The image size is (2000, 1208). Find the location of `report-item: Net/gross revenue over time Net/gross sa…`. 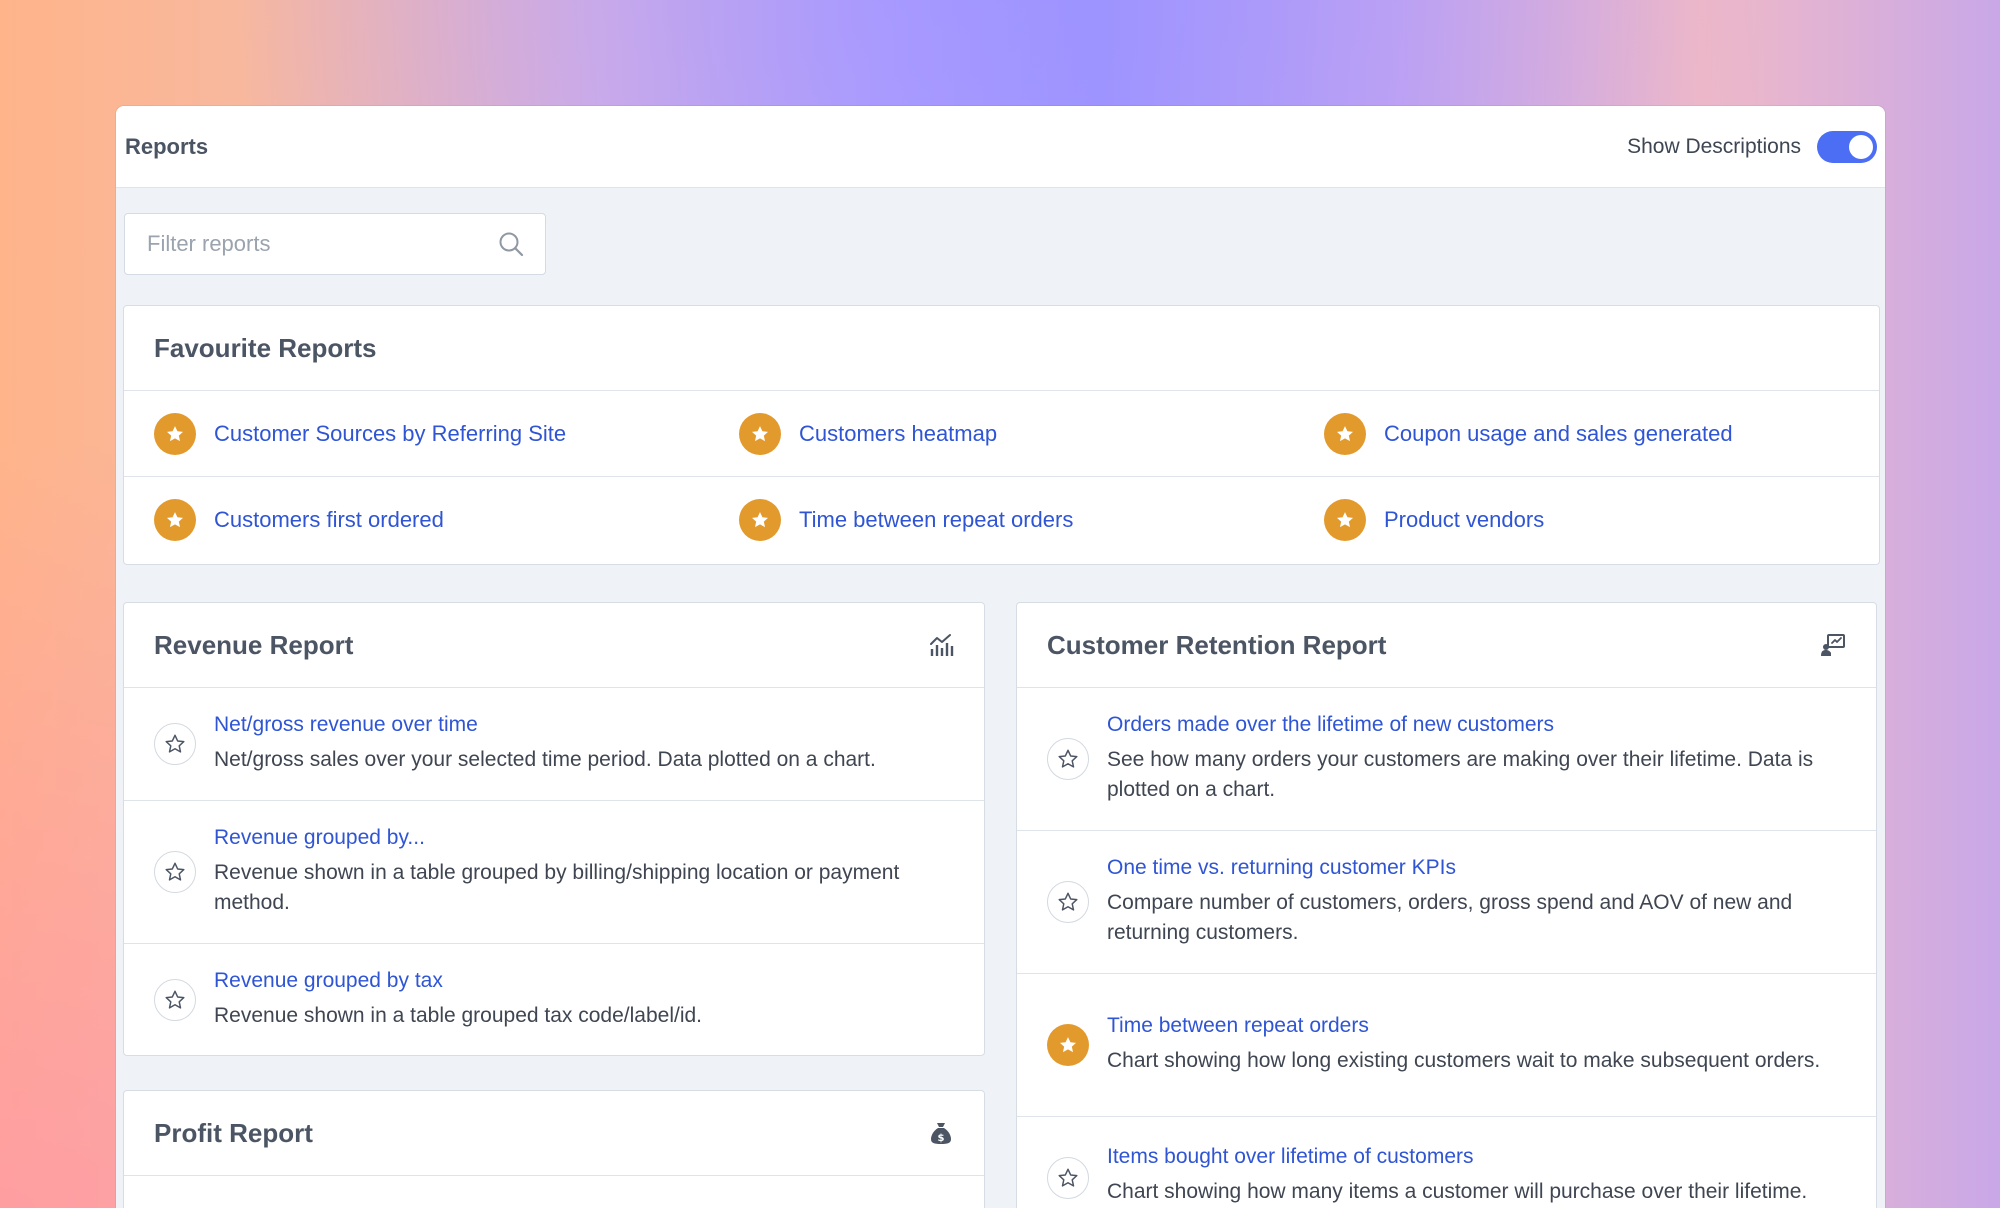

report-item: Net/gross revenue over time Net/gross sa… is located at coordinates (554, 744).